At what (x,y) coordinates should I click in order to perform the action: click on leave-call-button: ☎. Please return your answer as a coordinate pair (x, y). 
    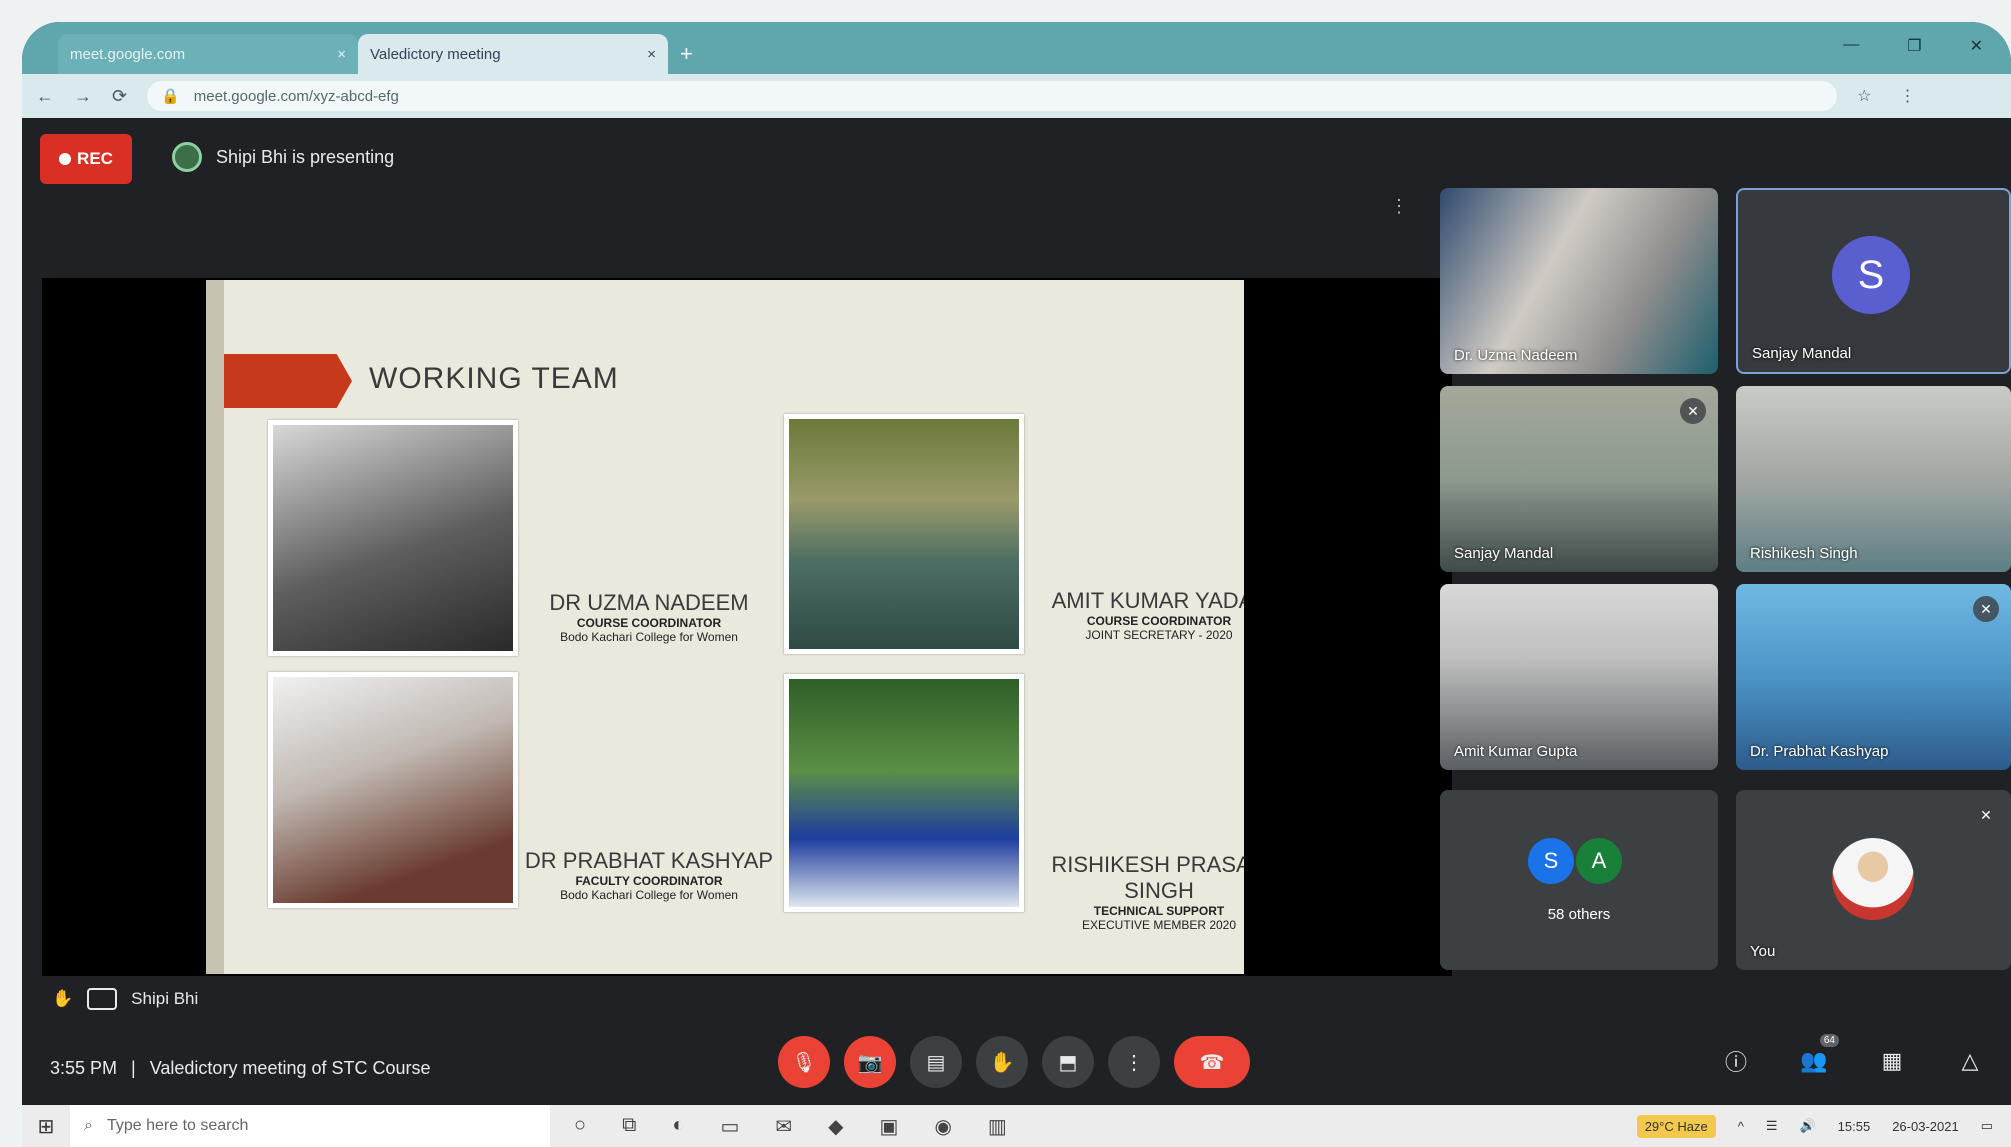
    Looking at the image, I should click on (1212, 1062).